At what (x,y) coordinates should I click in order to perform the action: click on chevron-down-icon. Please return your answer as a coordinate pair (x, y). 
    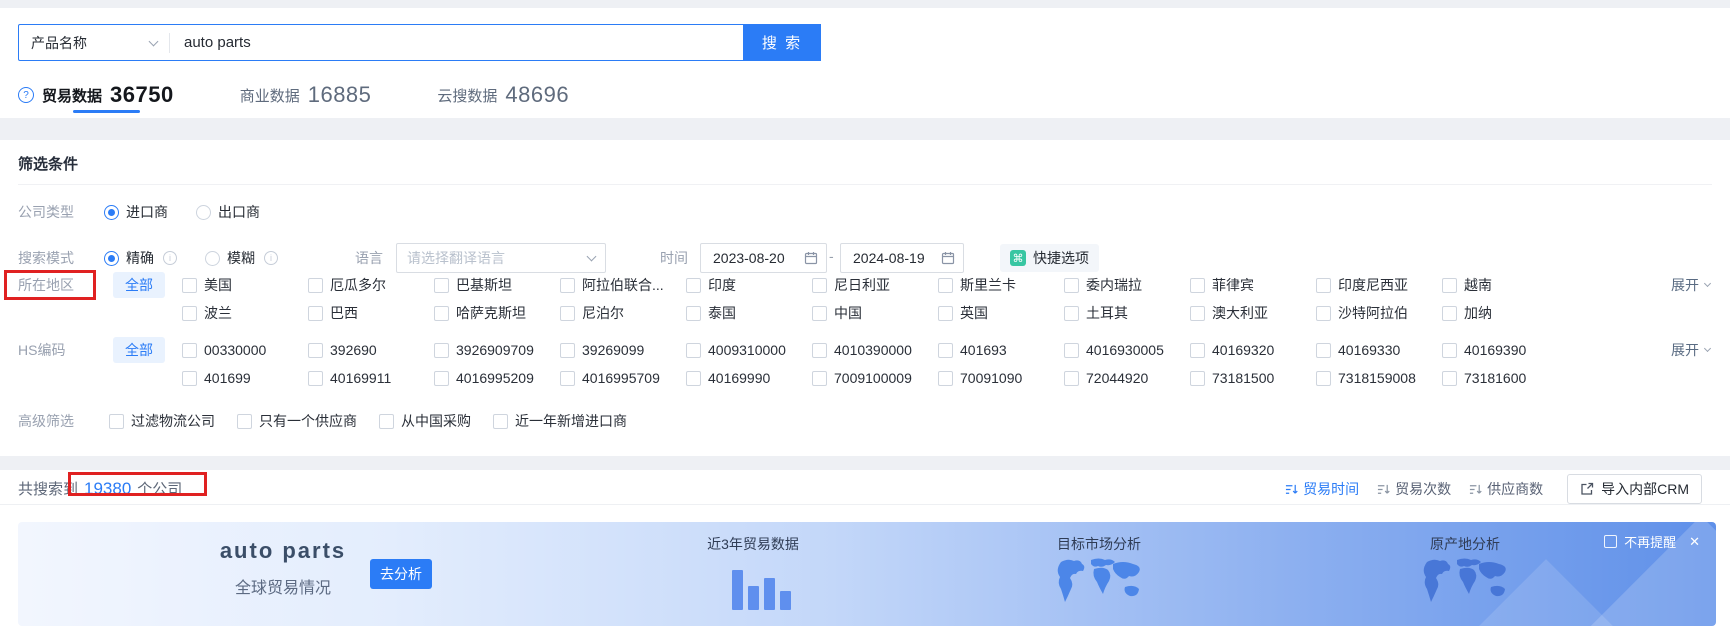
    Looking at the image, I should click on (1707, 348).